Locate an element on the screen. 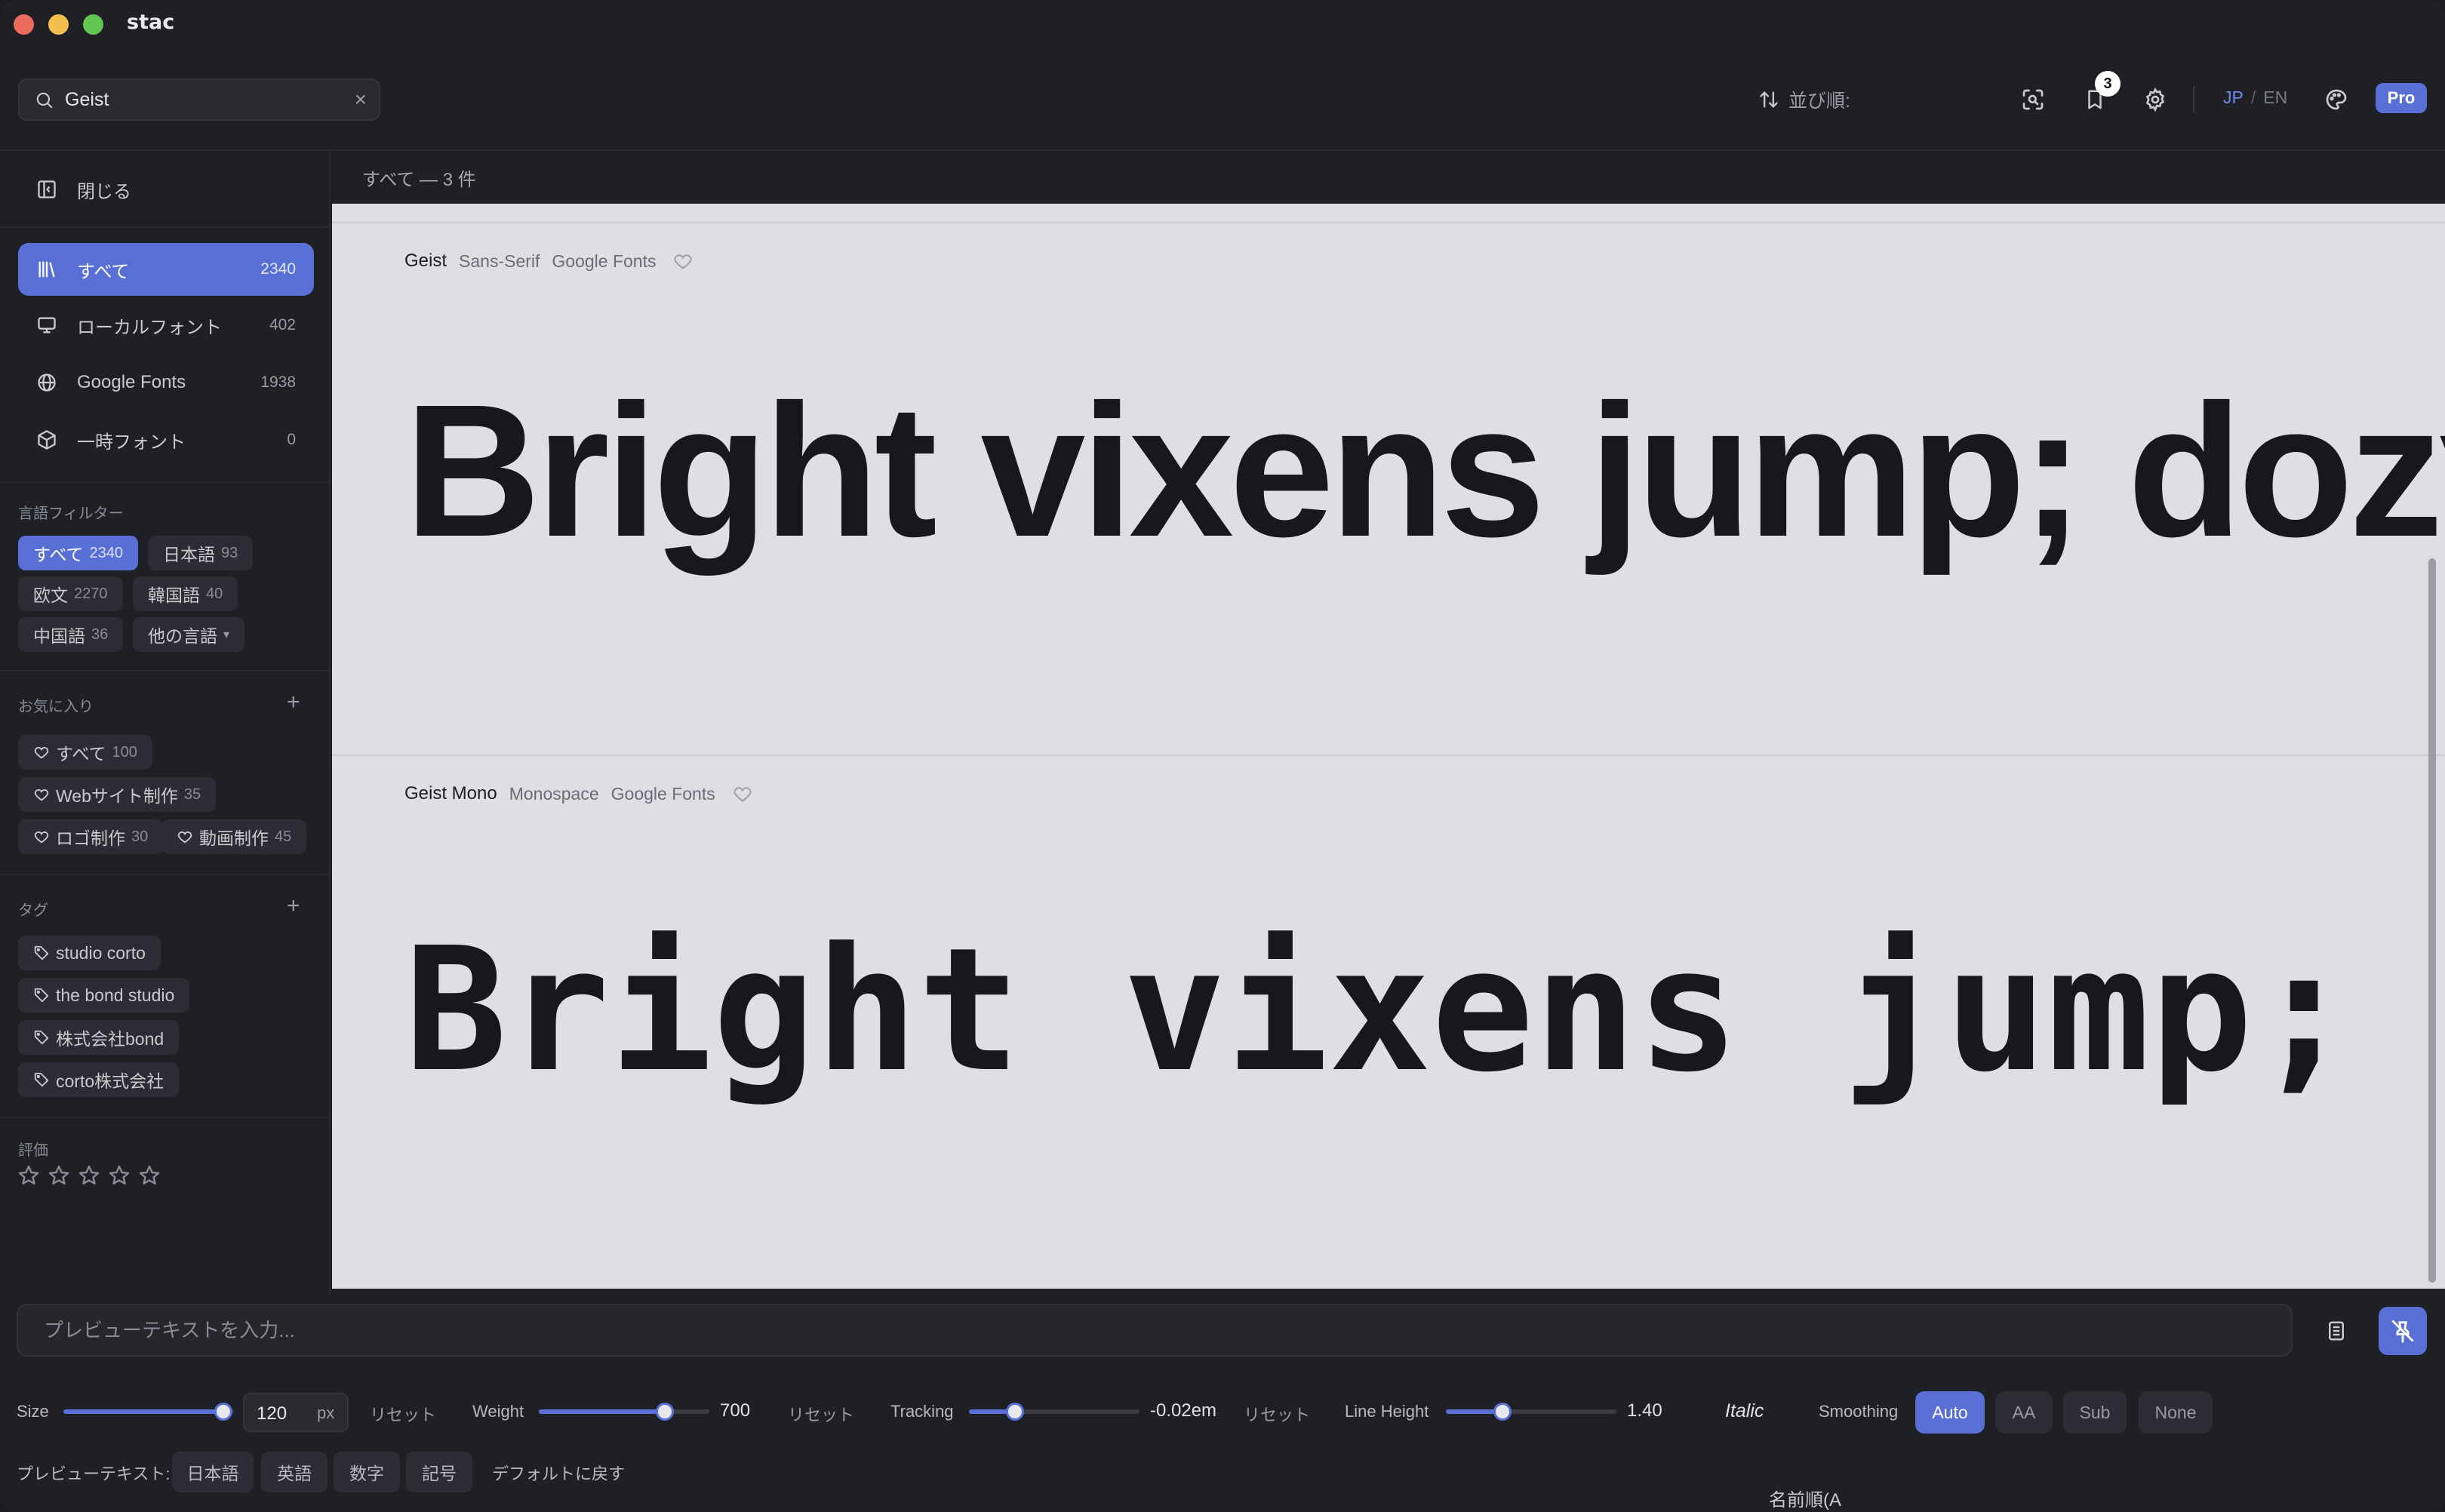  size-unit: px is located at coordinates (326, 1412).